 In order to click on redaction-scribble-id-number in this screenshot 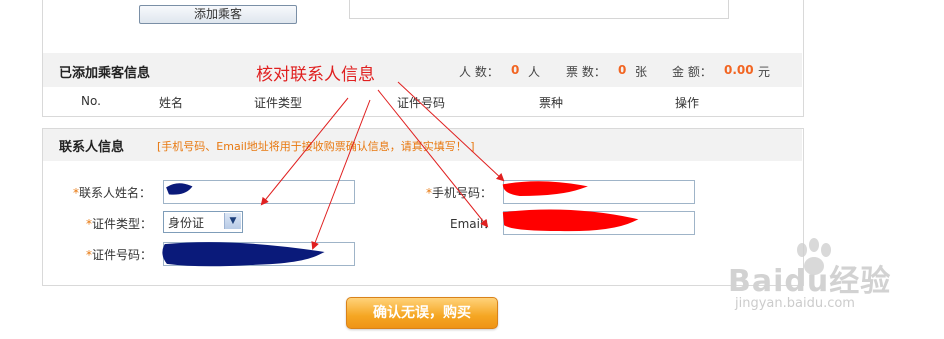, I will do `click(243, 254)`.